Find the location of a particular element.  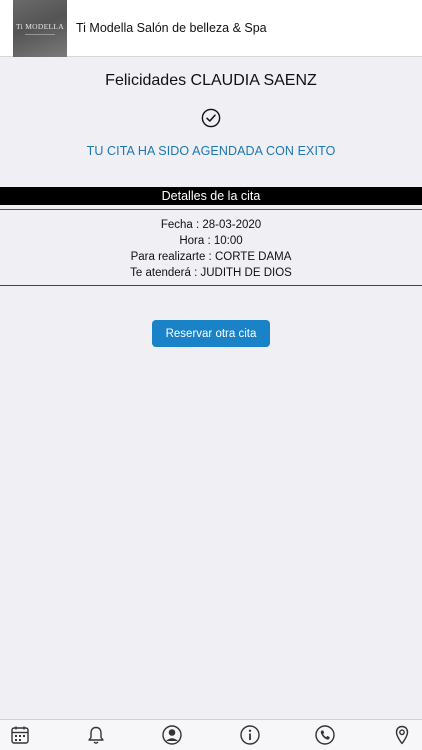

phone-icon is located at coordinates (325, 735).